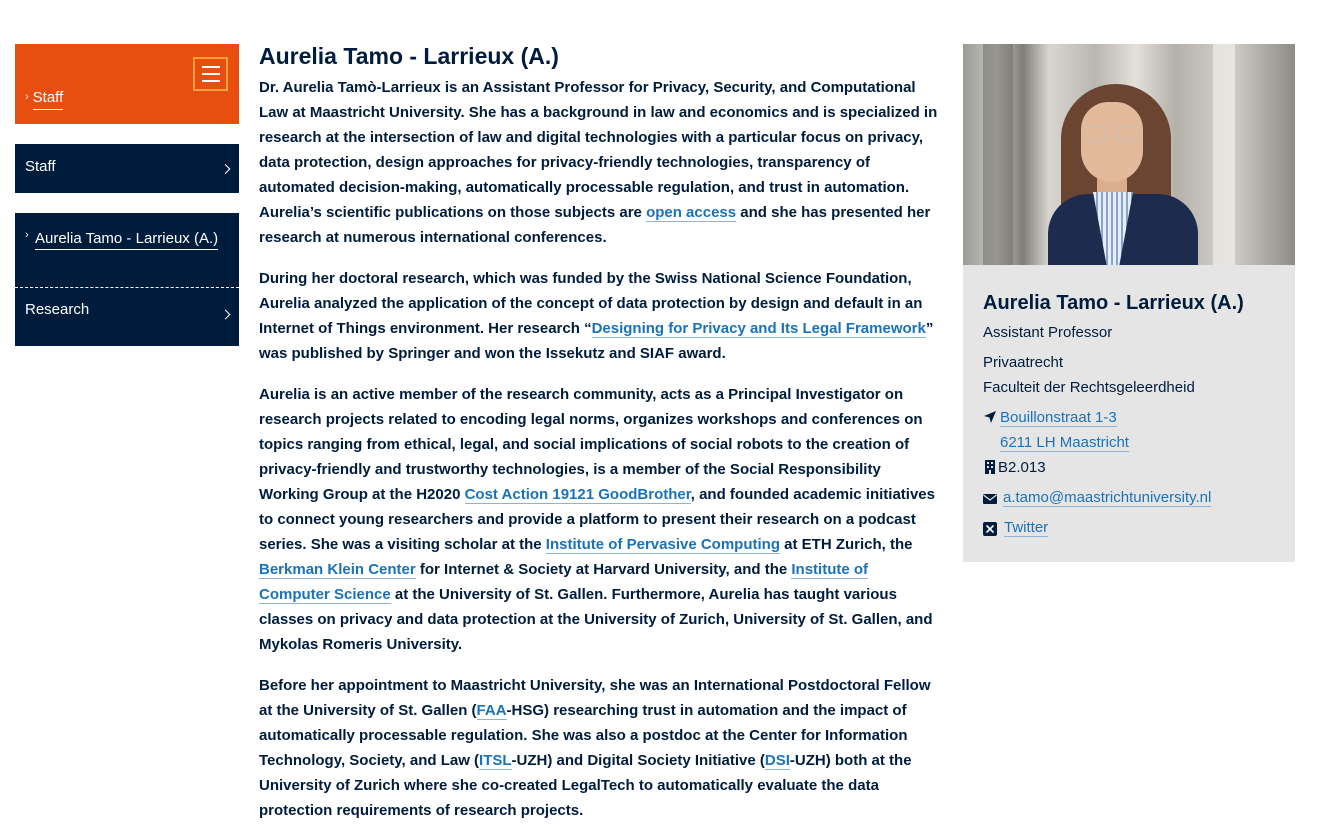  What do you see at coordinates (1058, 418) in the screenshot?
I see `address-street-link: Bouillonstraat 1-3` at bounding box center [1058, 418].